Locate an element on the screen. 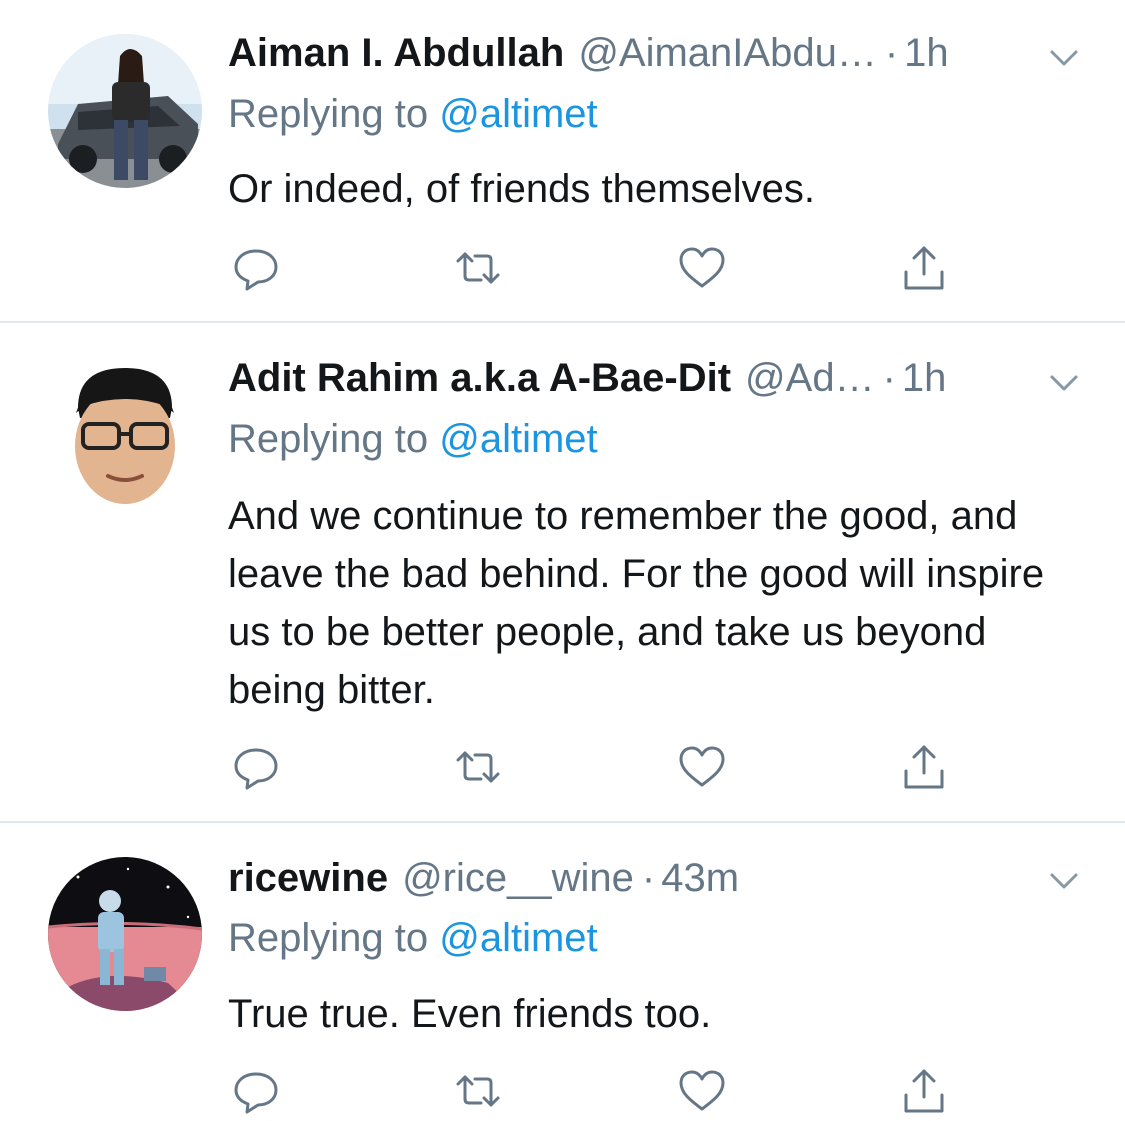 Image resolution: width=1125 pixels, height=1121 pixels. tweet-header: Aiman I. Abdullah @AimanIAbdu… · 1h is located at coordinates (588, 53).